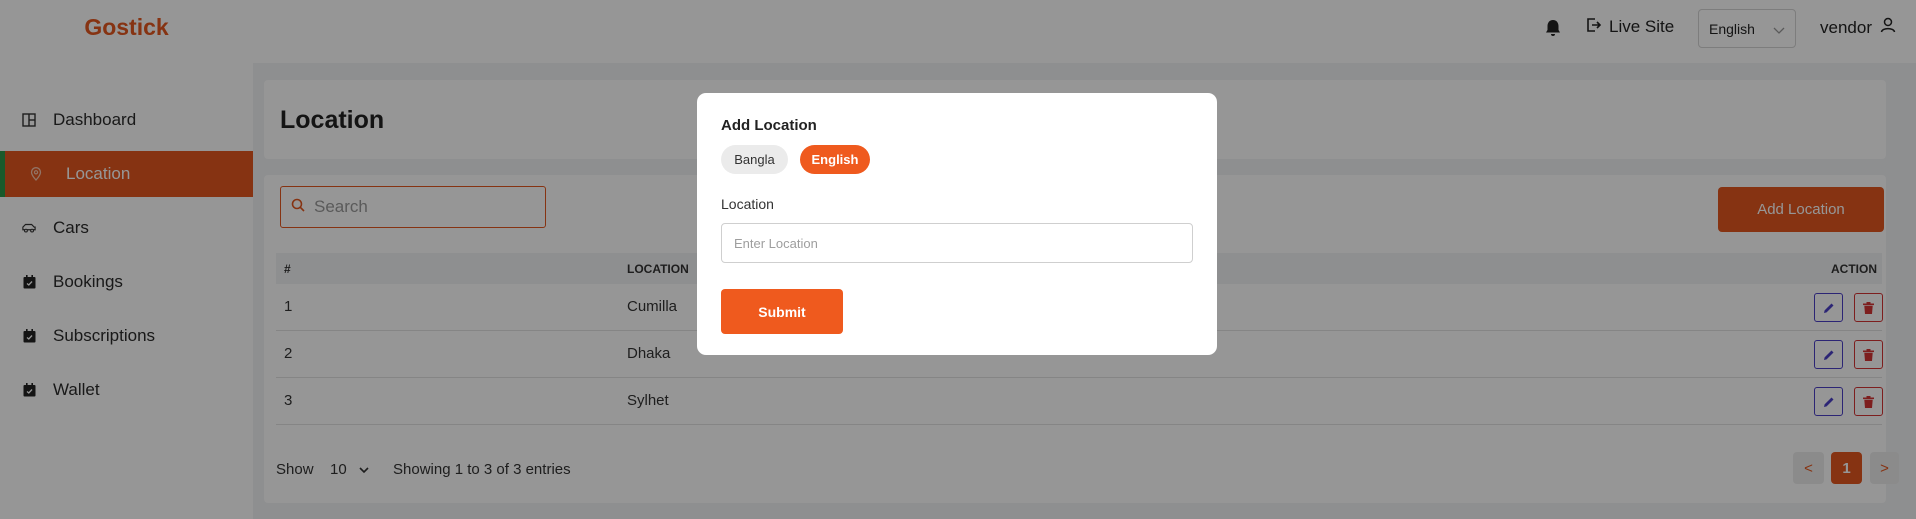 The image size is (1916, 519). Describe the element at coordinates (957, 243) in the screenshot. I see `location-field` at that location.